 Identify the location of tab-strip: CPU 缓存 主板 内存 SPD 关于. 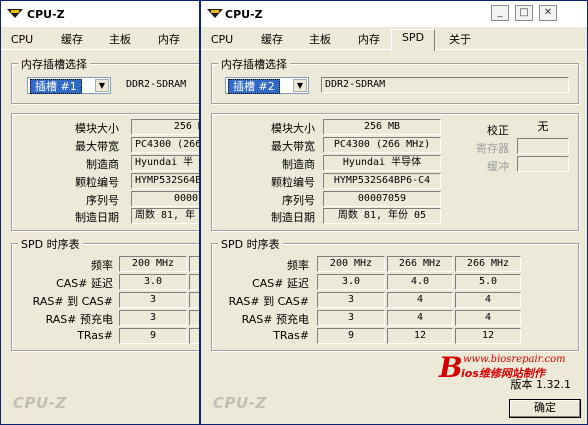
(394, 40).